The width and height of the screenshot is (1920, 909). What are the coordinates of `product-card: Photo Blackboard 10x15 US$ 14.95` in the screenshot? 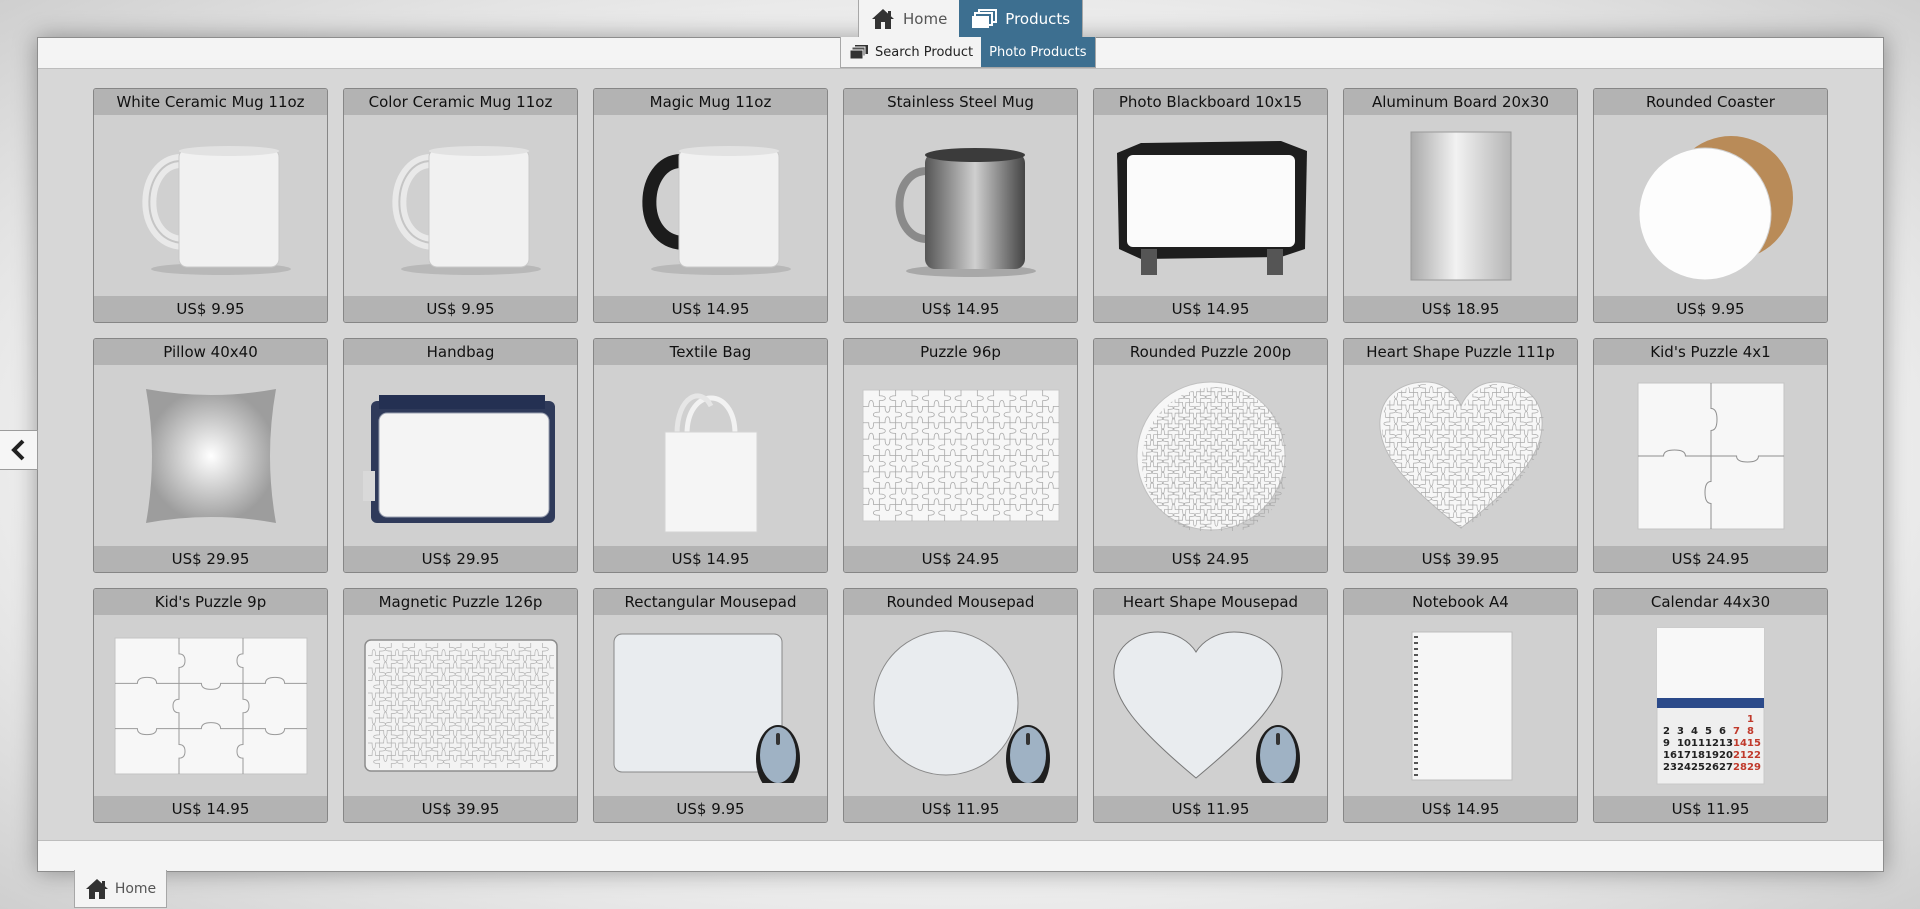 It's located at (1210, 205).